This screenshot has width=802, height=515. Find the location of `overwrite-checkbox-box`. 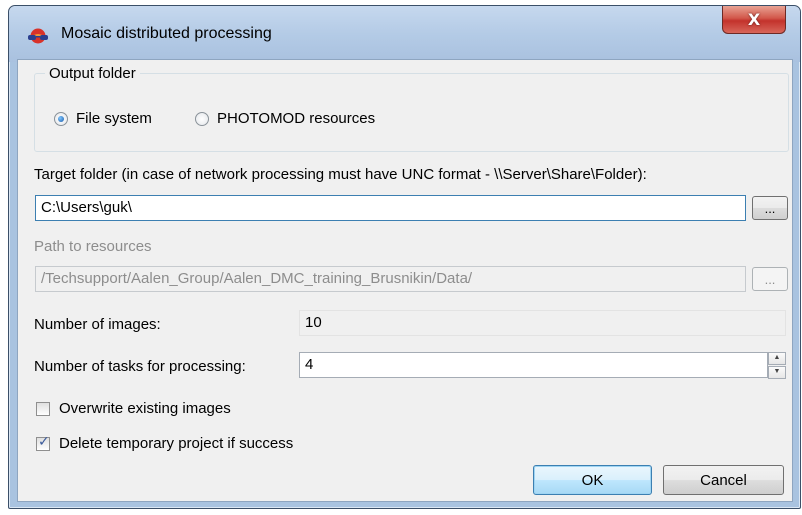

overwrite-checkbox-box is located at coordinates (43, 408).